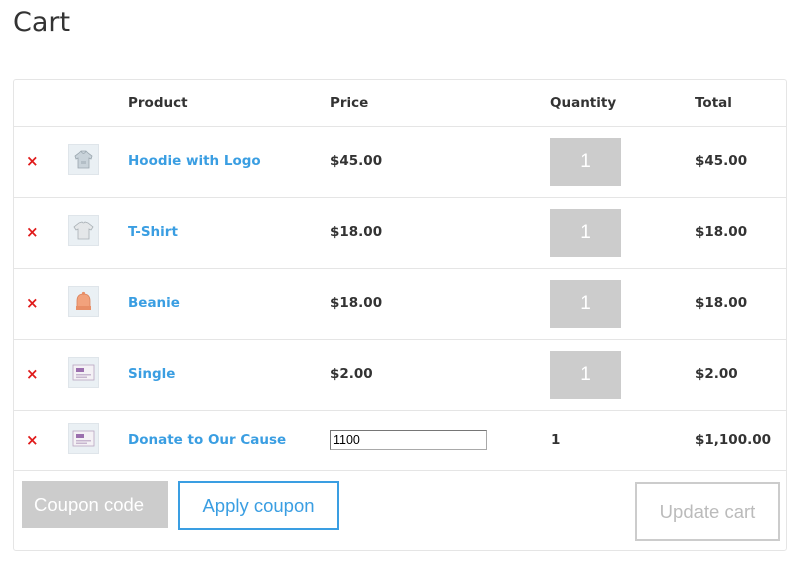  Describe the element at coordinates (154, 303) in the screenshot. I see `product-name-link: Beanie` at that location.